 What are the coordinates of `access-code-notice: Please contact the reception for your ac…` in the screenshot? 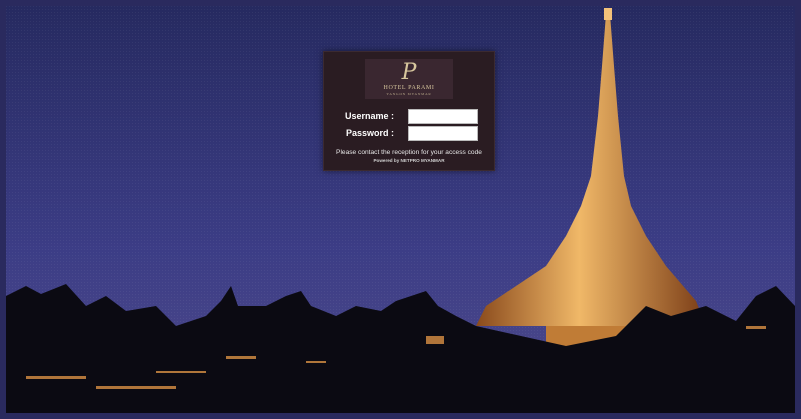 It's located at (409, 152).